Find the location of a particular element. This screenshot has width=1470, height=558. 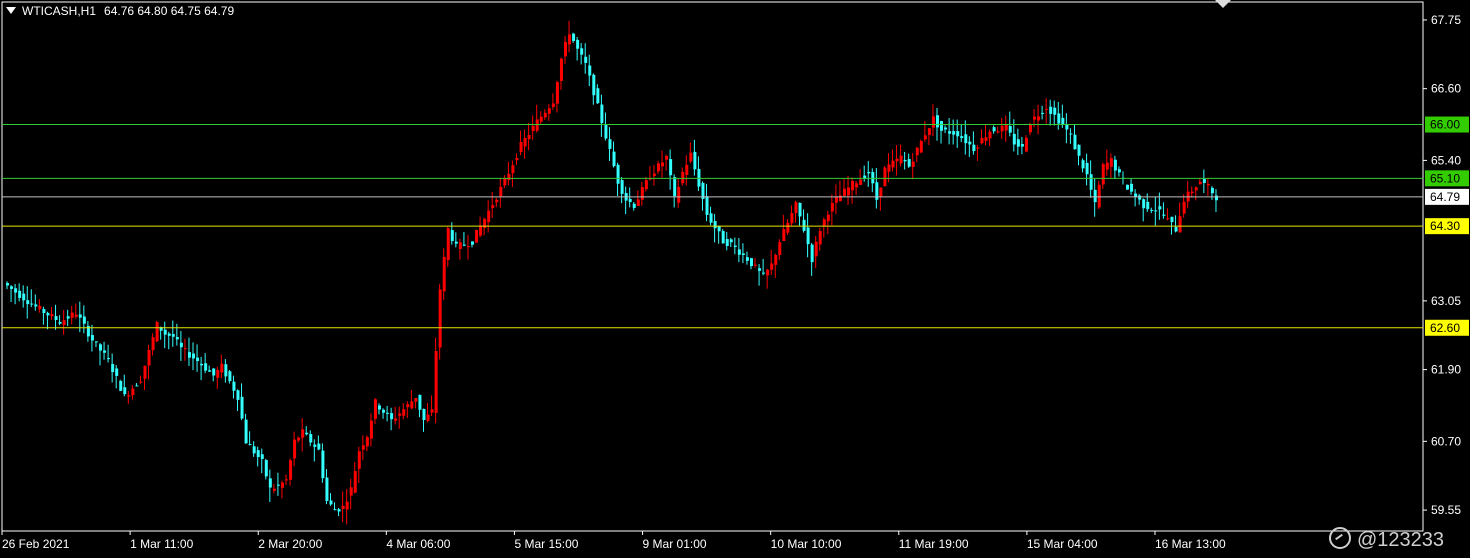

x-tick-label: 10 Mar 10:00 is located at coordinates (806, 544).